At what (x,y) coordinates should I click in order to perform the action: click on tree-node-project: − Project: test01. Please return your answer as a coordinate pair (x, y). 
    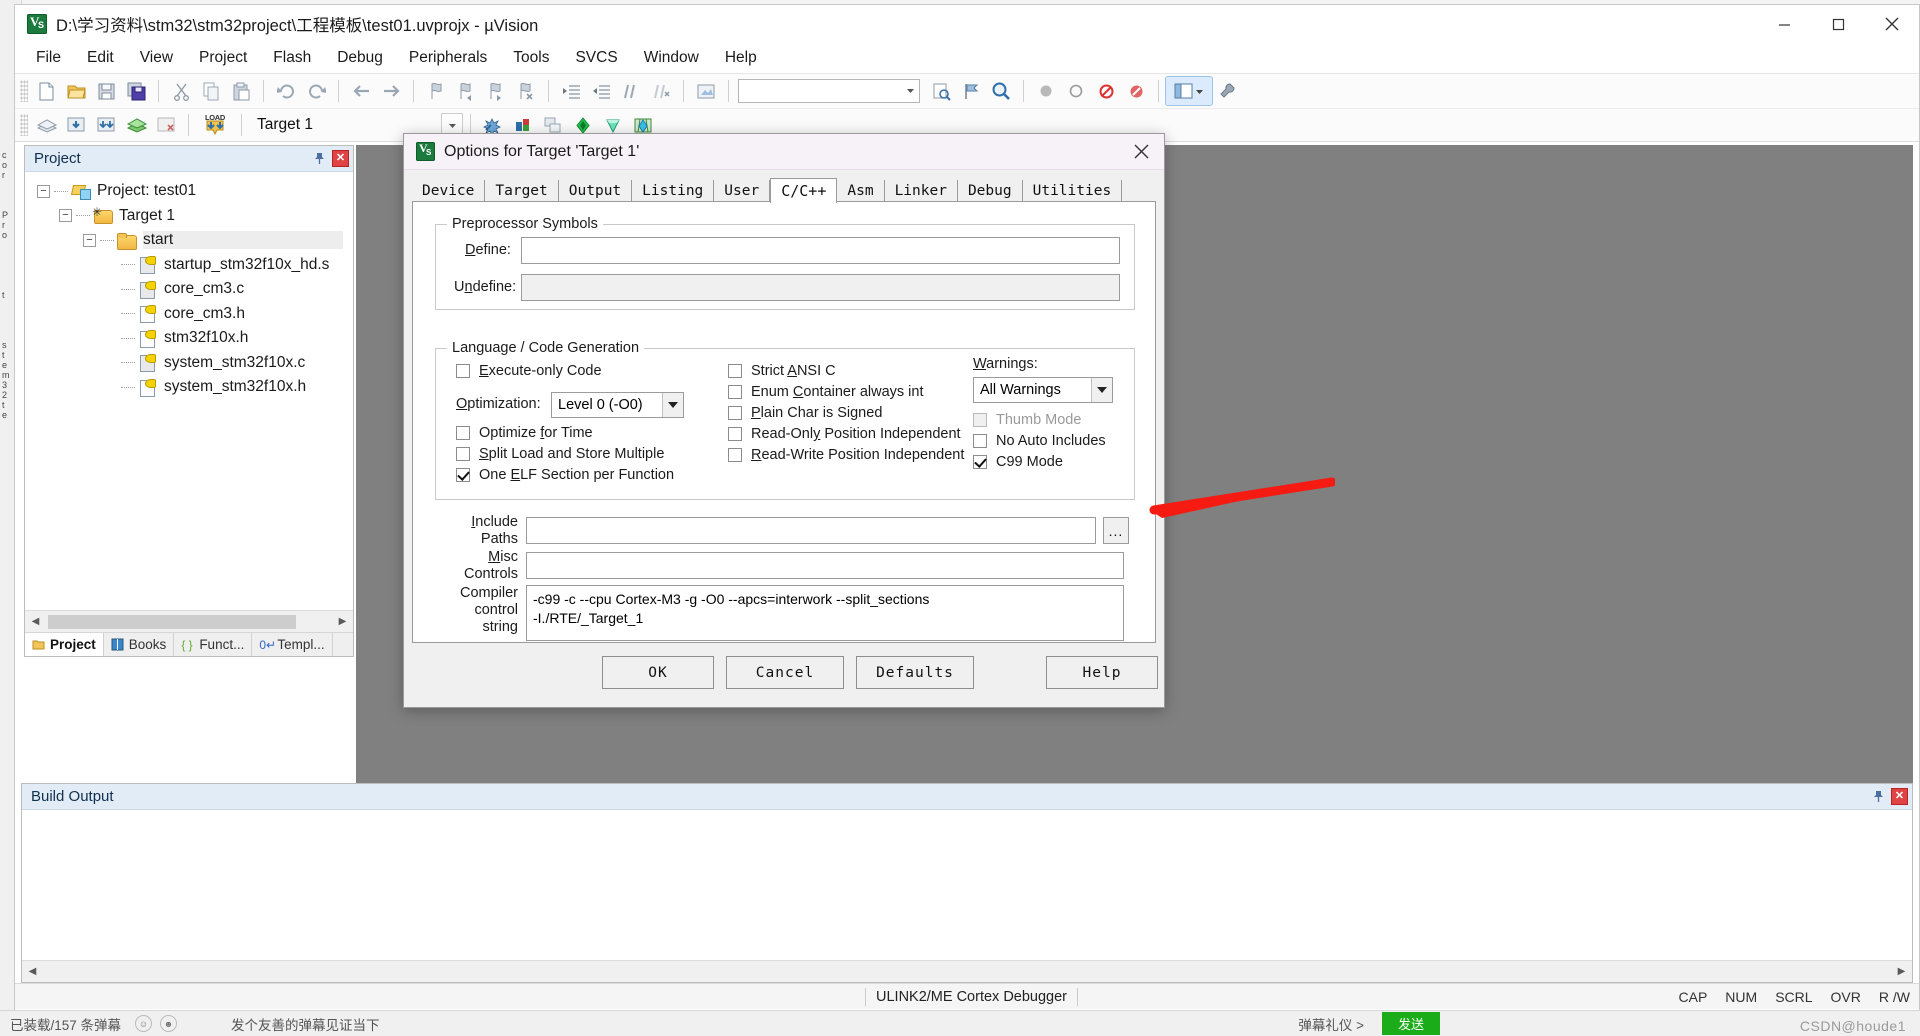
    Looking at the image, I should click on (189, 191).